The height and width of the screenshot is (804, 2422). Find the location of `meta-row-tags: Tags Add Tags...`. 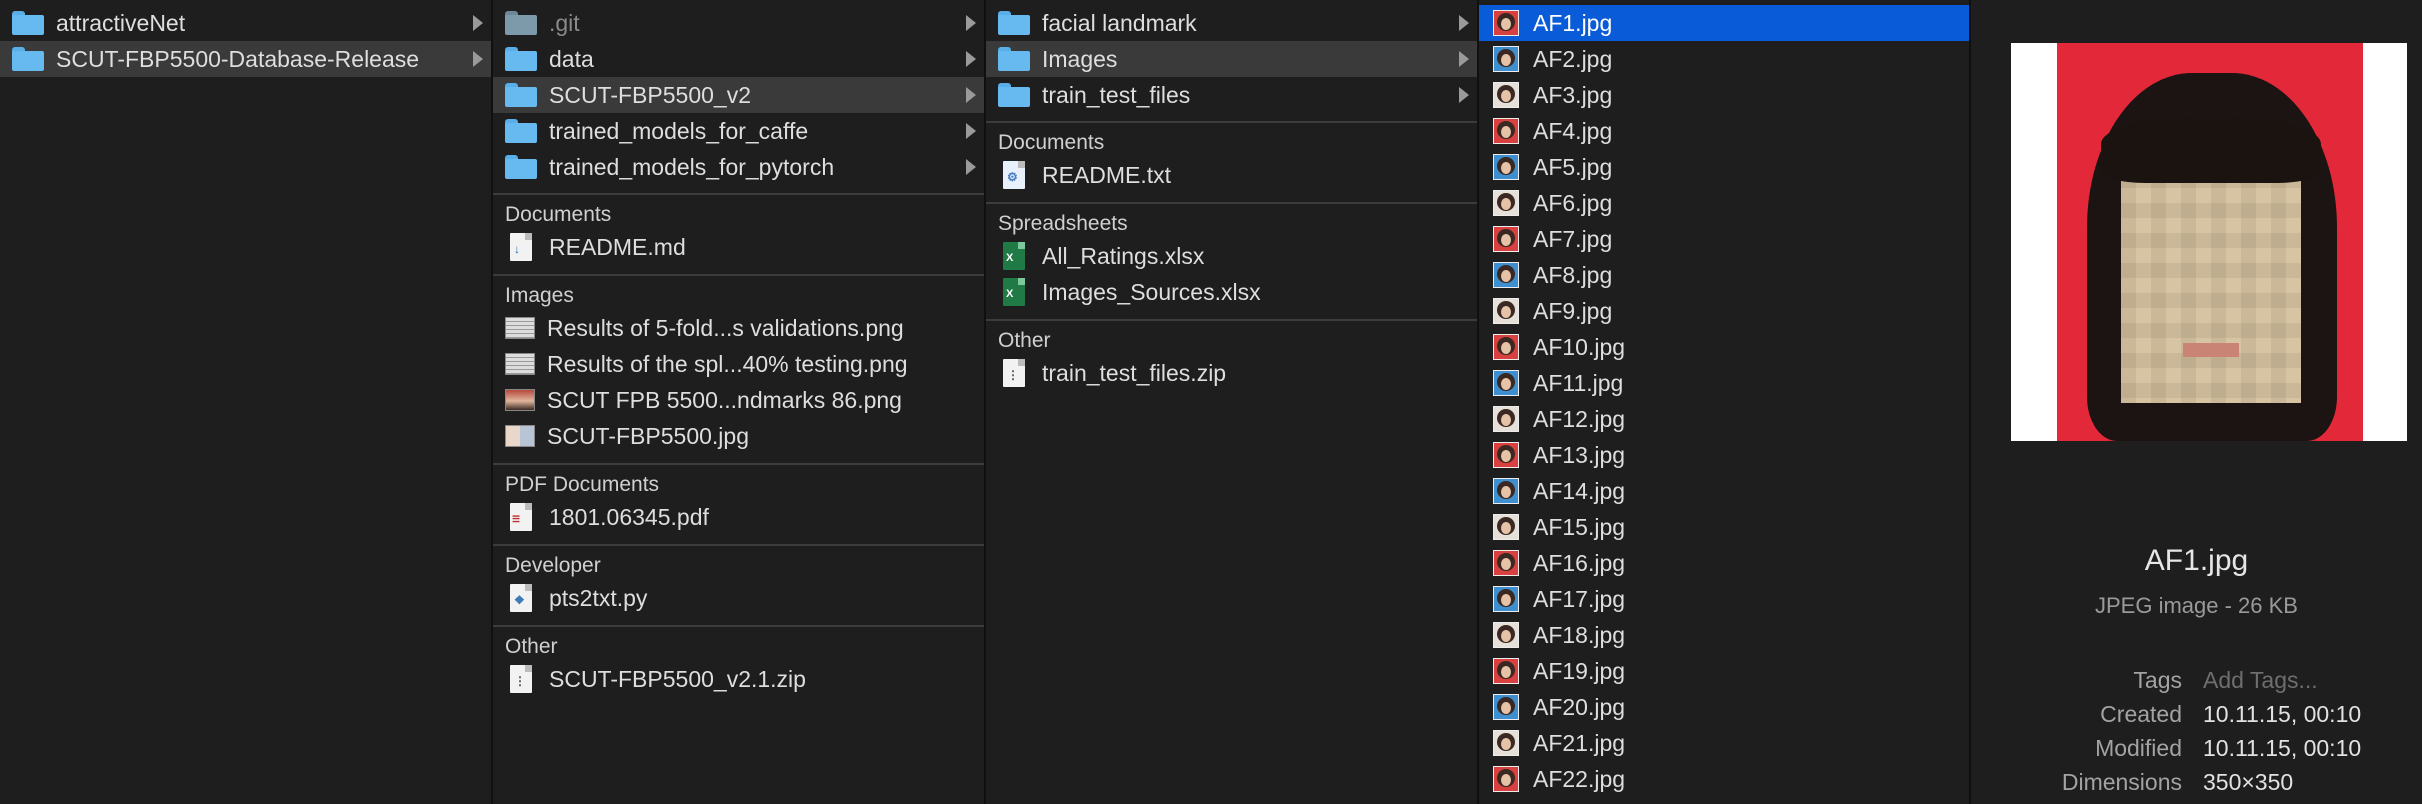

meta-row-tags: Tags Add Tags... is located at coordinates (2196, 684).